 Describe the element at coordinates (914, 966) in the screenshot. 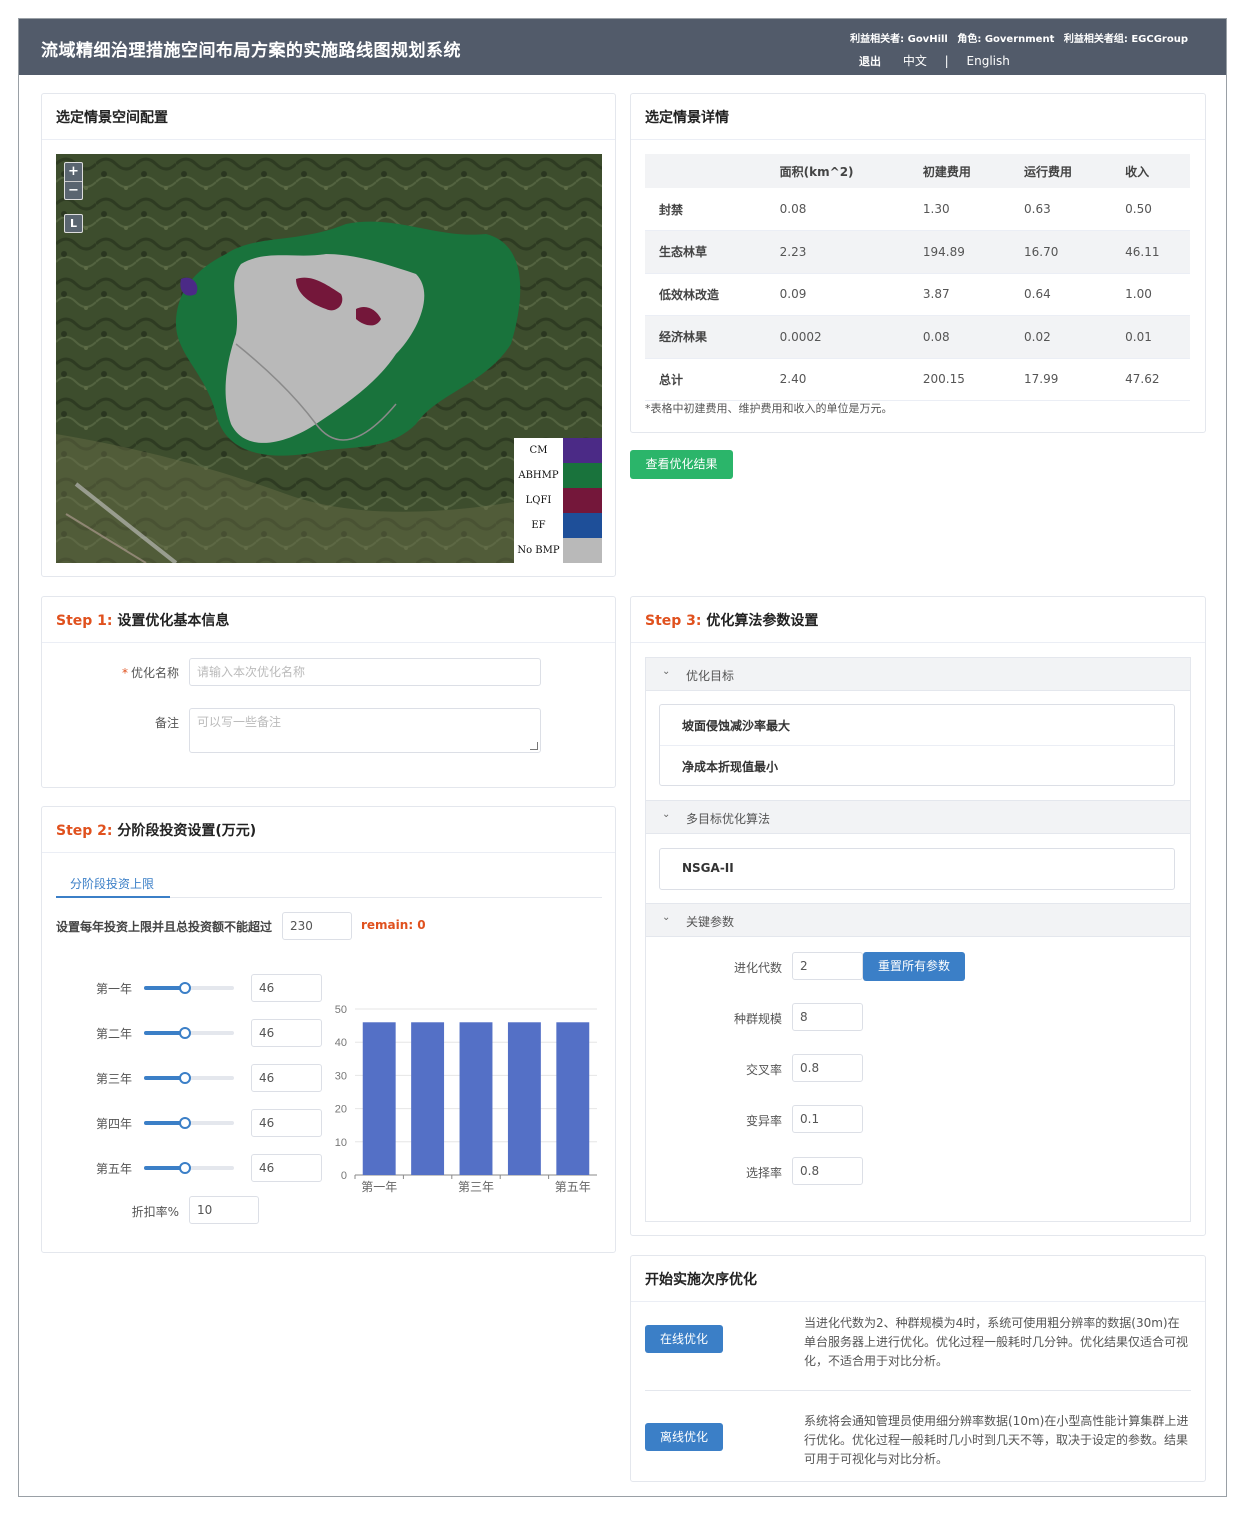

I see `reset-params-button: 重置所有参数` at that location.